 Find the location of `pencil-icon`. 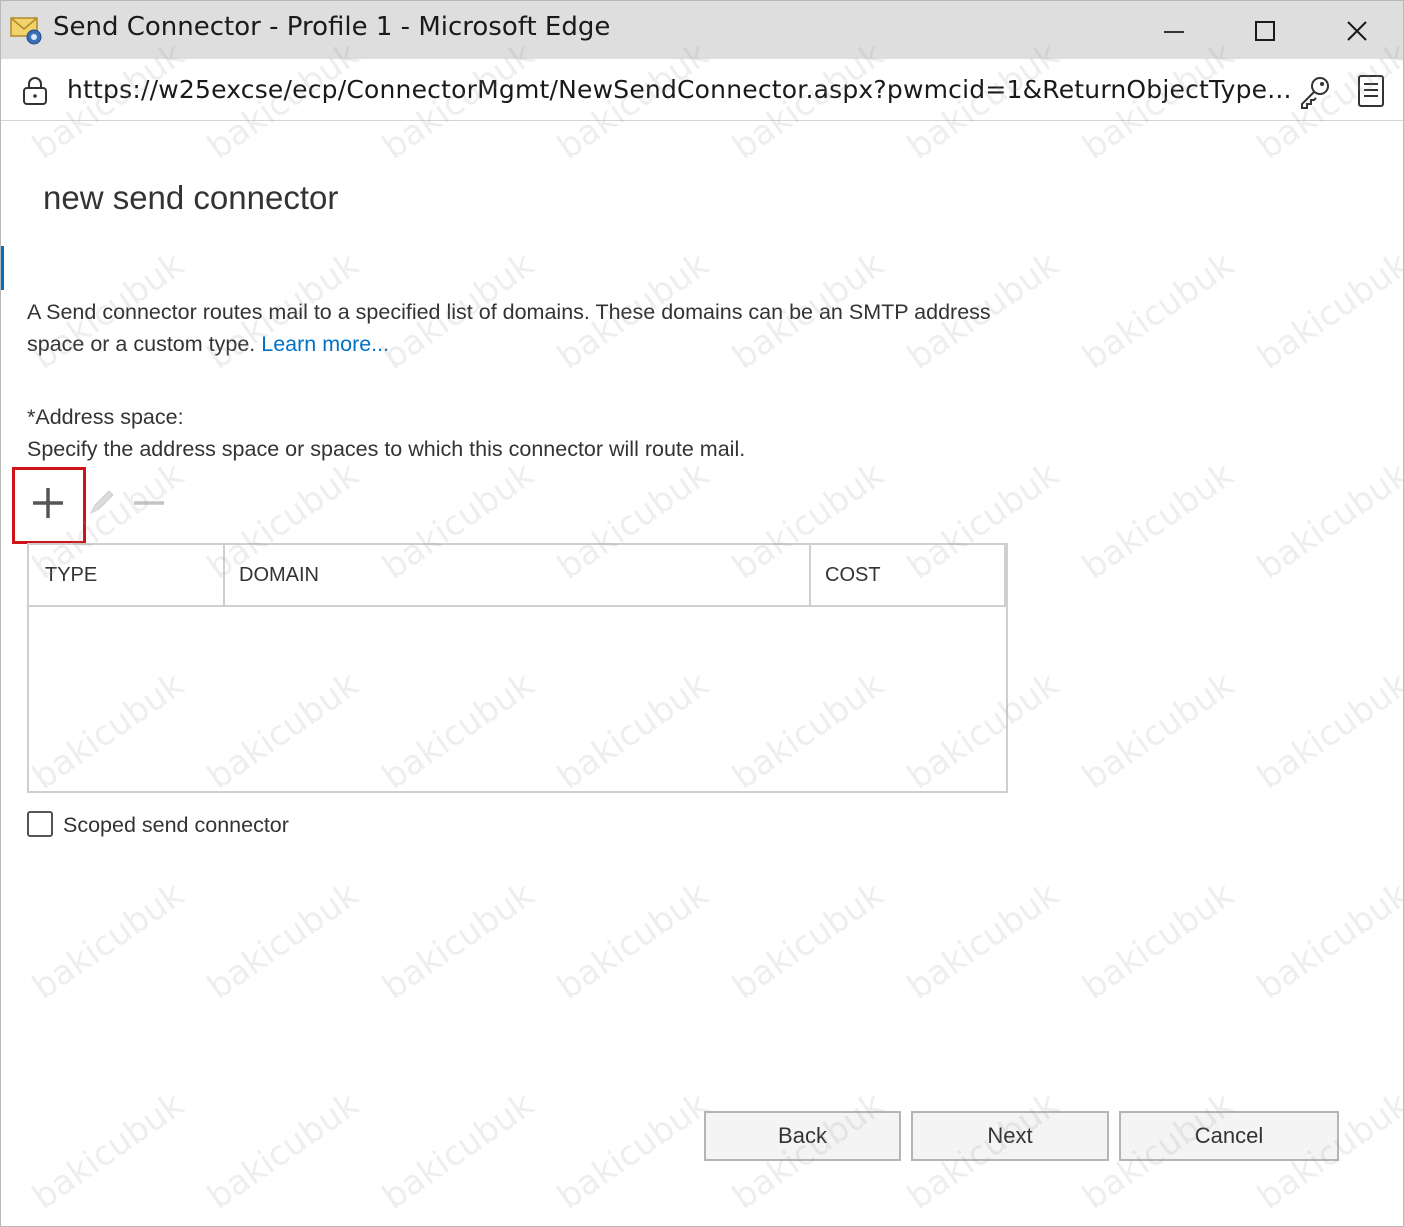

pencil-icon is located at coordinates (102, 502).